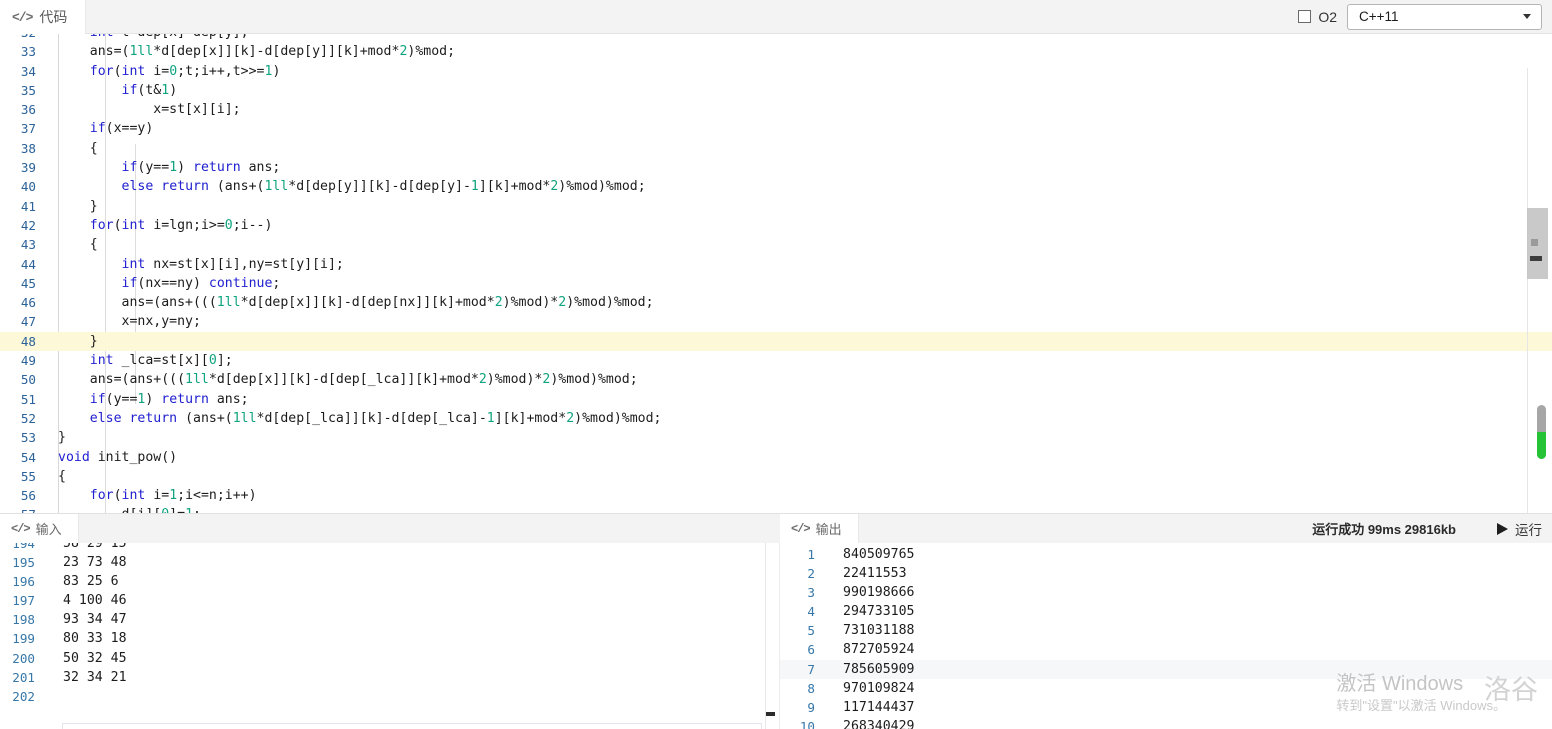 The image size is (1552, 729). What do you see at coordinates (879, 688) in the screenshot?
I see `output-line-text: 970109824` at bounding box center [879, 688].